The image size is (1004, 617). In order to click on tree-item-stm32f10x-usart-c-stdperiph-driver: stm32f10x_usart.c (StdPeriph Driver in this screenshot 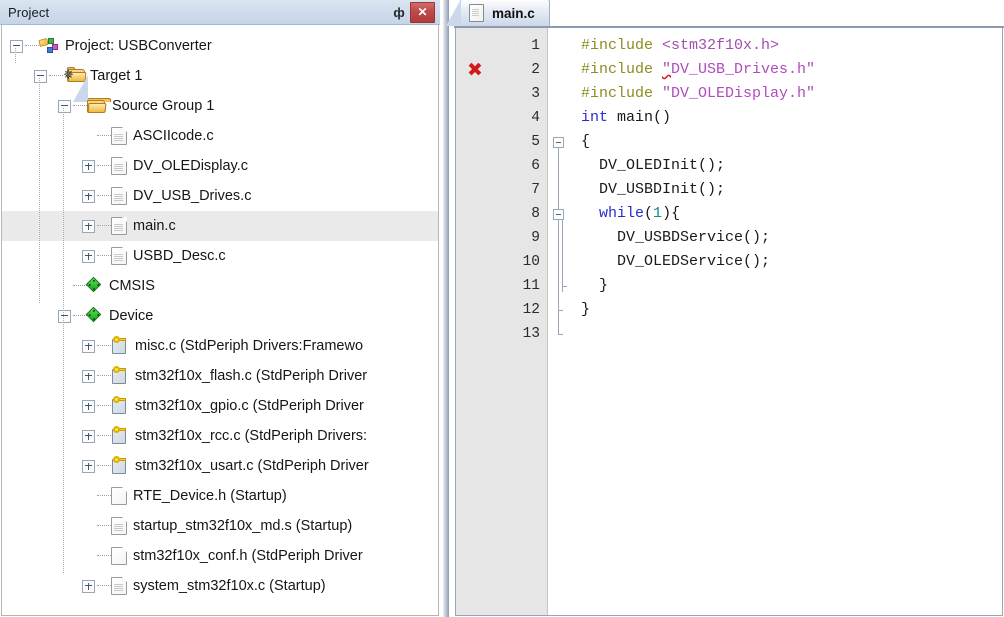, I will do `click(220, 466)`.